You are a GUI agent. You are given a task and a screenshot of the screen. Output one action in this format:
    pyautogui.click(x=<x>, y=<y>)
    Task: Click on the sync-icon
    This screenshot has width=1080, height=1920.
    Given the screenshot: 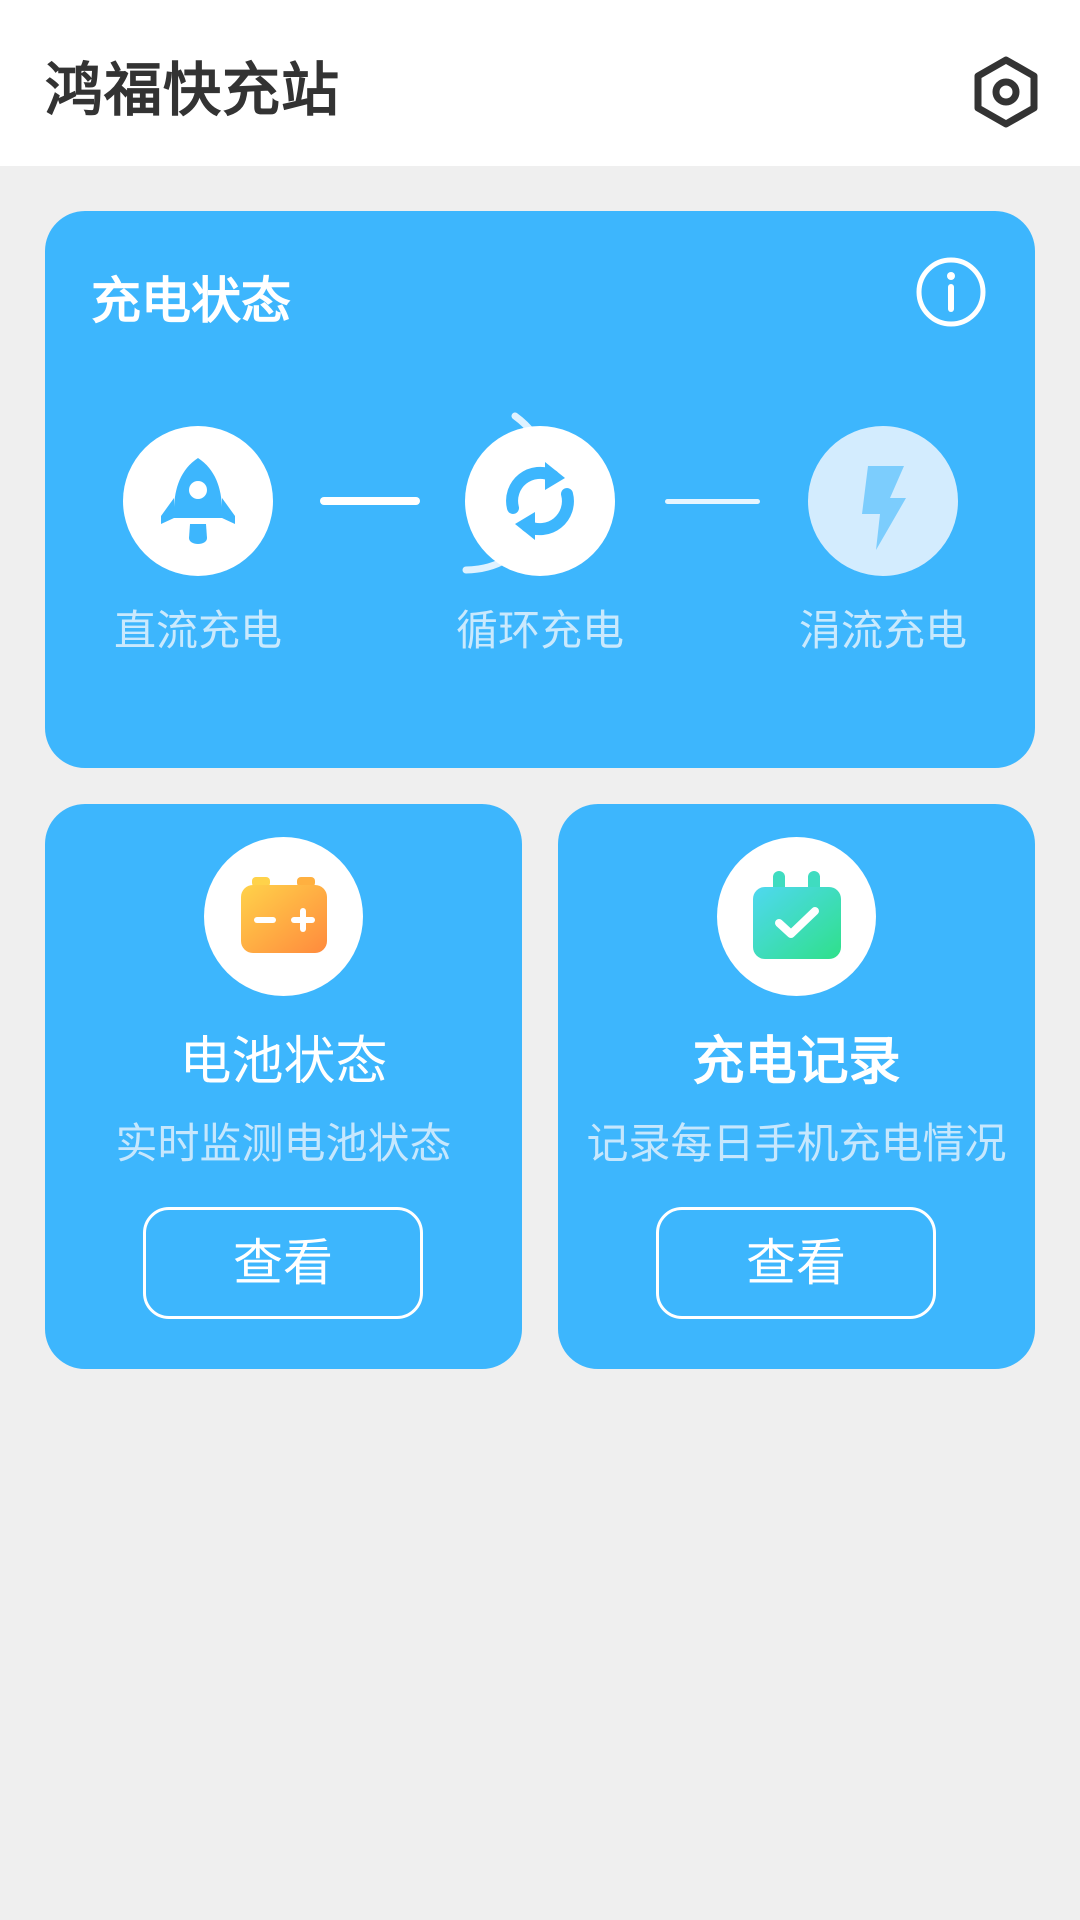 What is the action you would take?
    pyautogui.click(x=540, y=501)
    